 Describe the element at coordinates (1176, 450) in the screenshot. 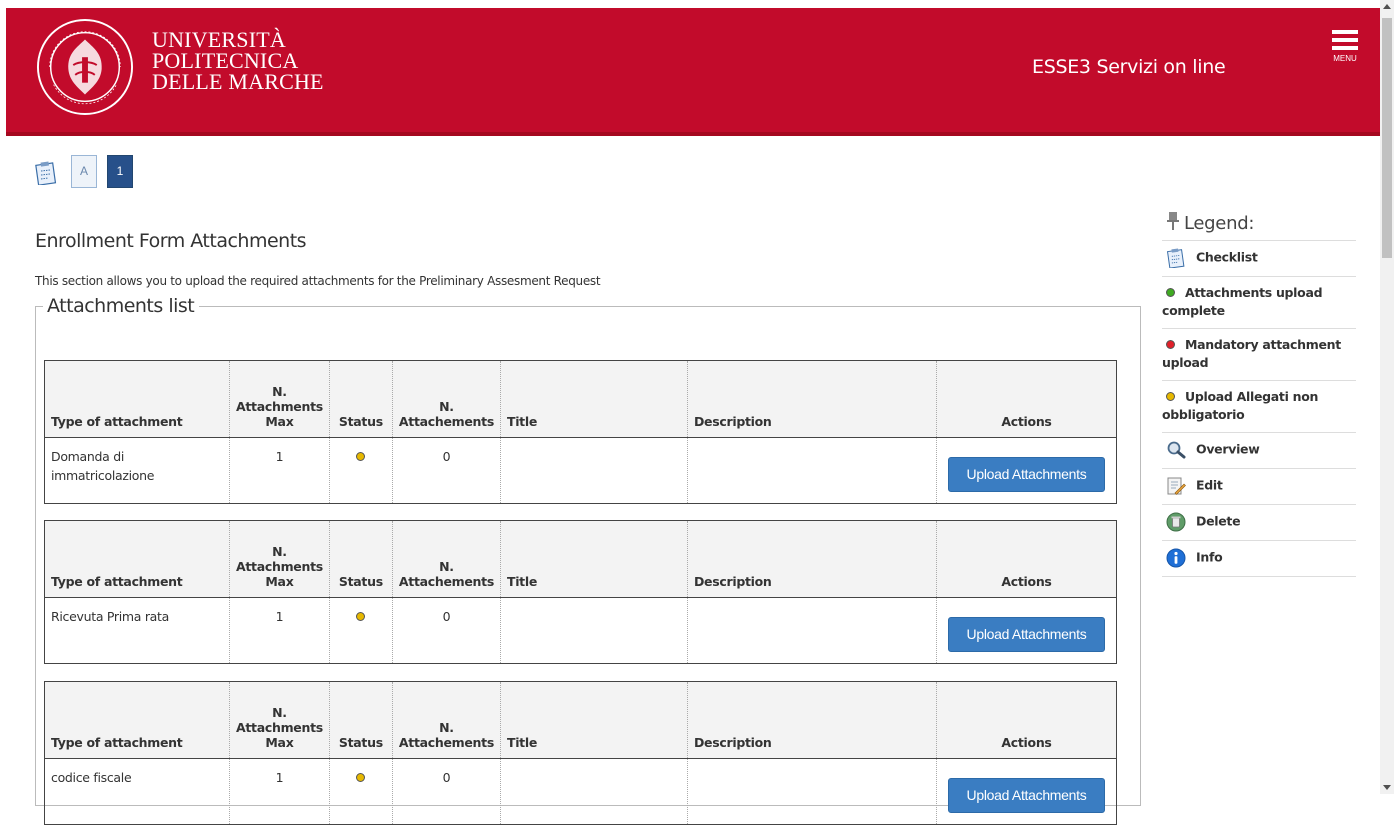

I see `magnifier-icon` at that location.